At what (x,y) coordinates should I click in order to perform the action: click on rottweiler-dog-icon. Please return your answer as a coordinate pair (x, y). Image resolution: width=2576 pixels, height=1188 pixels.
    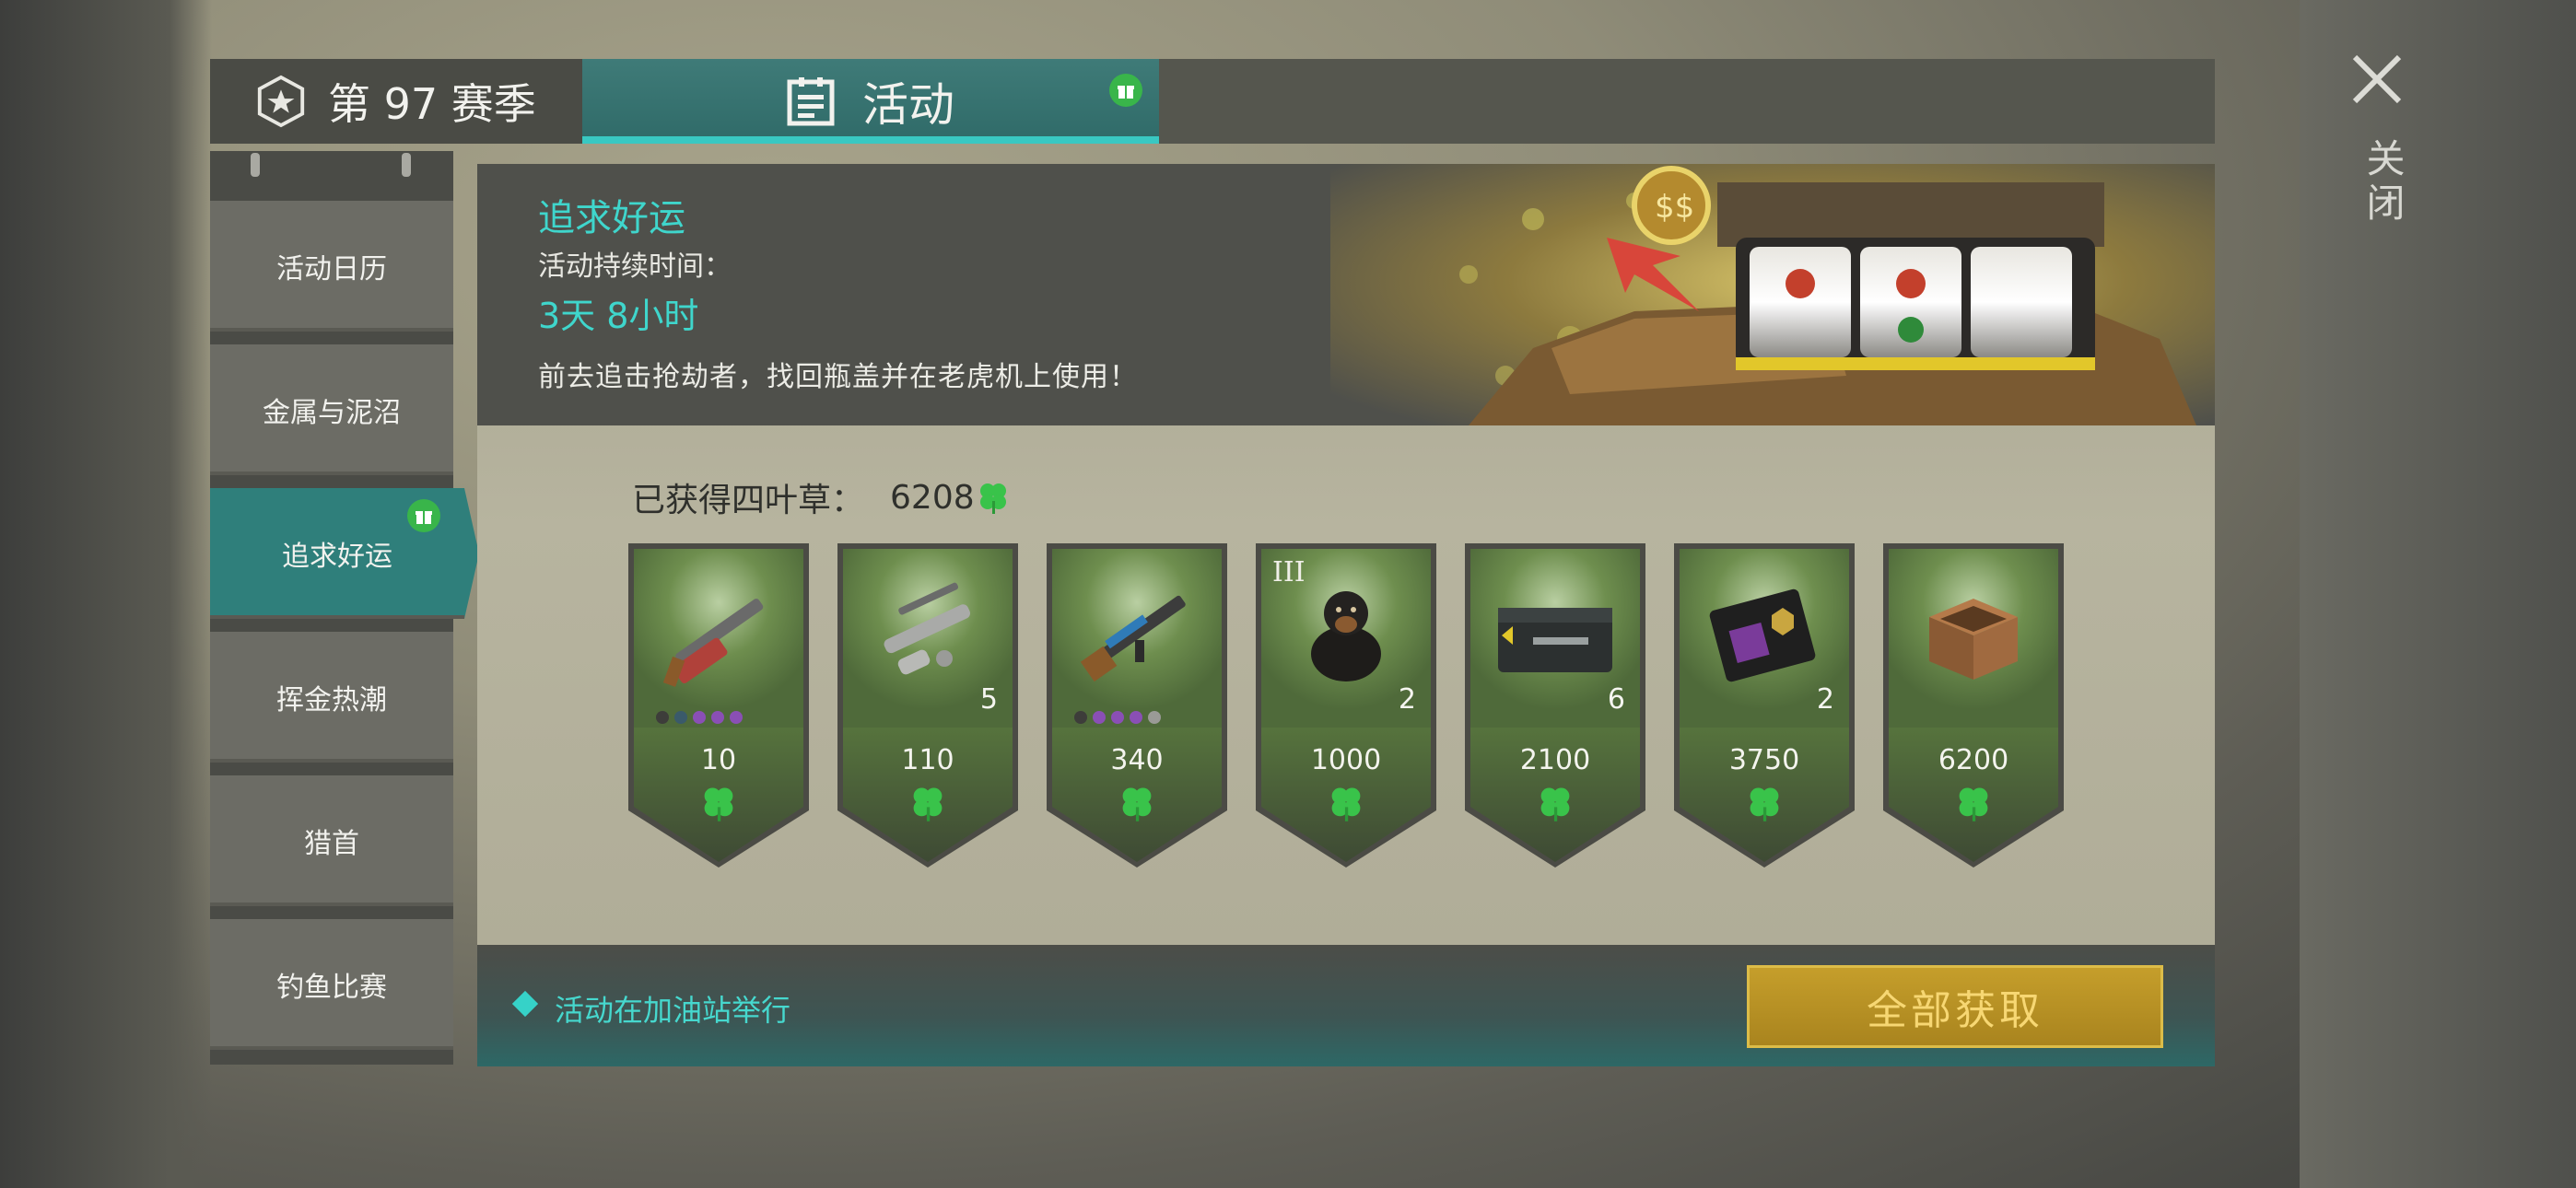
    Looking at the image, I should click on (1346, 636).